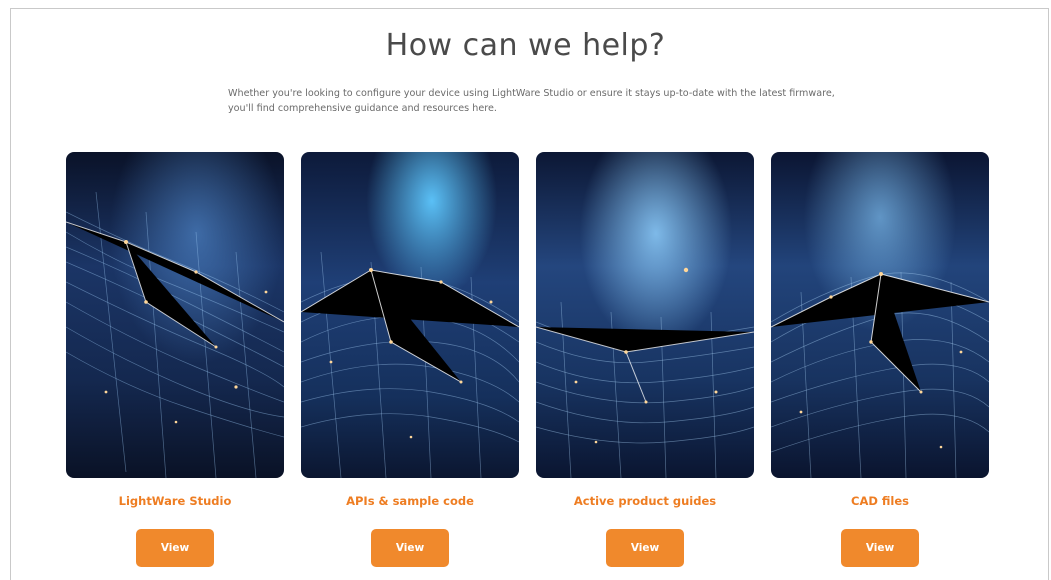 The width and height of the screenshot is (1051, 580). I want to click on view-button-active-product-guides: View, so click(645, 548).